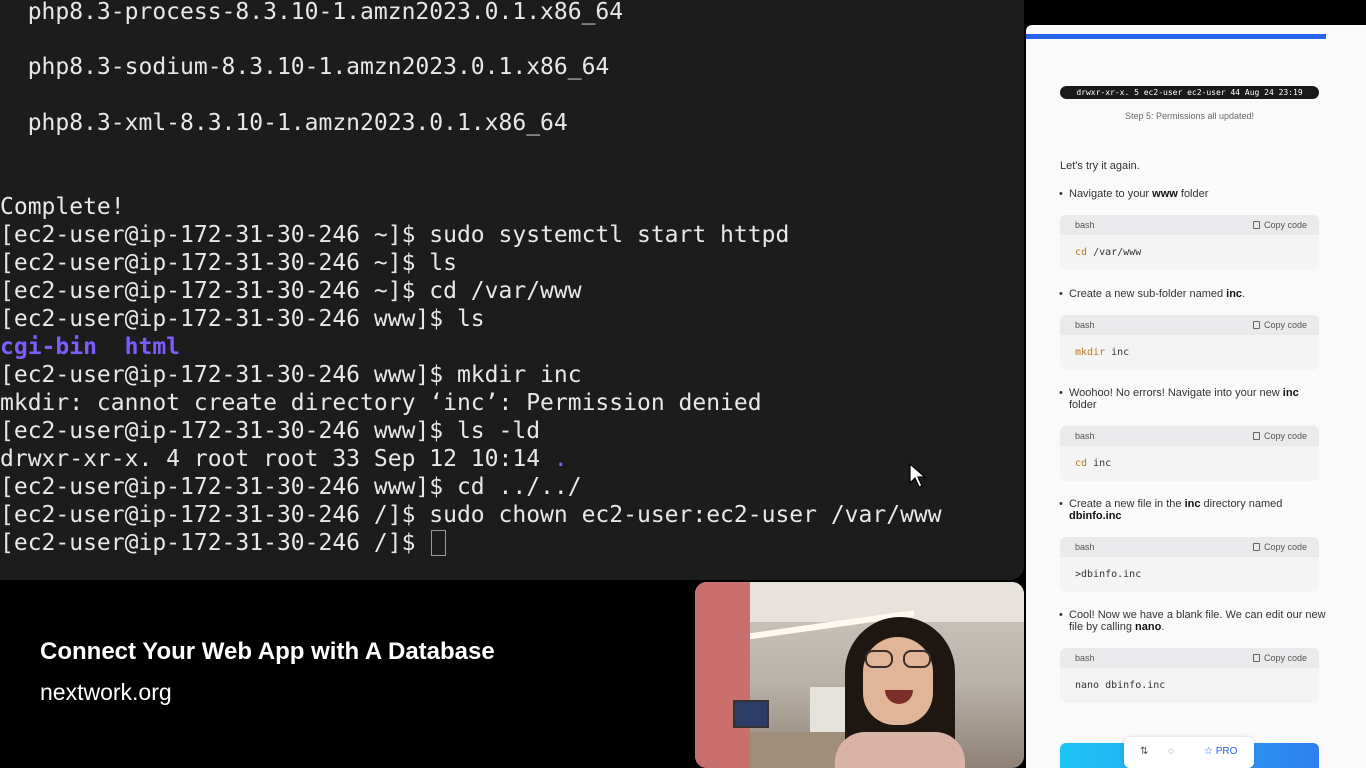 The width and height of the screenshot is (1366, 768). I want to click on image-caption: Step 5: Permissions all updated!, so click(1189, 116).